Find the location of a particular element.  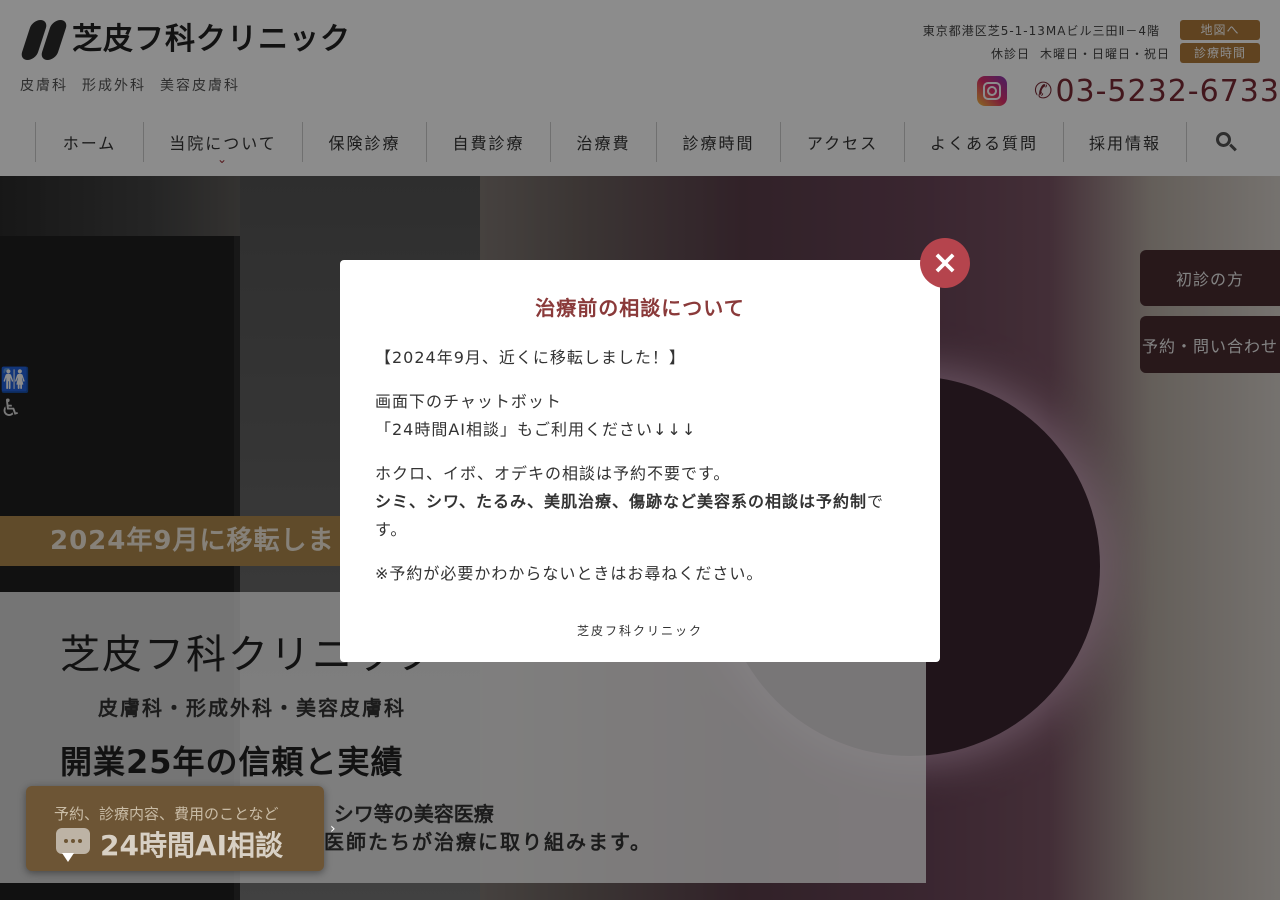

modal-footer: 芝皮フ科クリニック is located at coordinates (639, 631).